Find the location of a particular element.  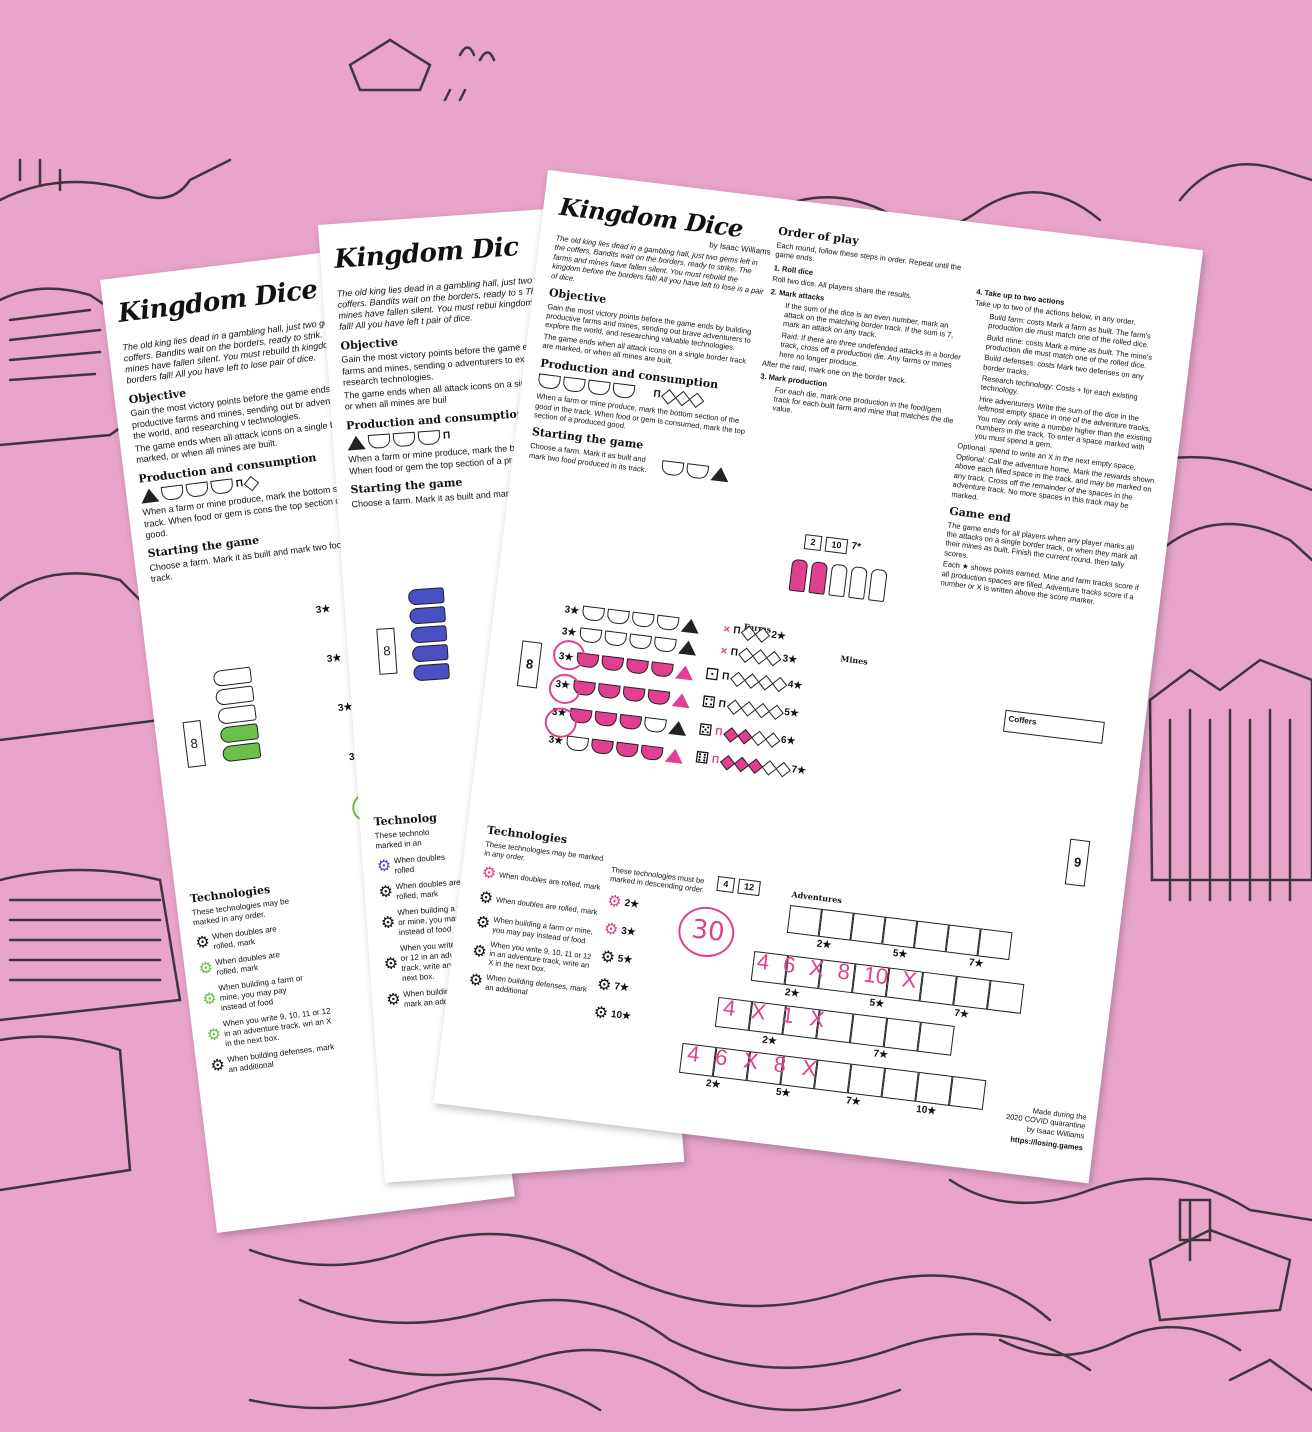

defender-column is located at coordinates (237, 715).